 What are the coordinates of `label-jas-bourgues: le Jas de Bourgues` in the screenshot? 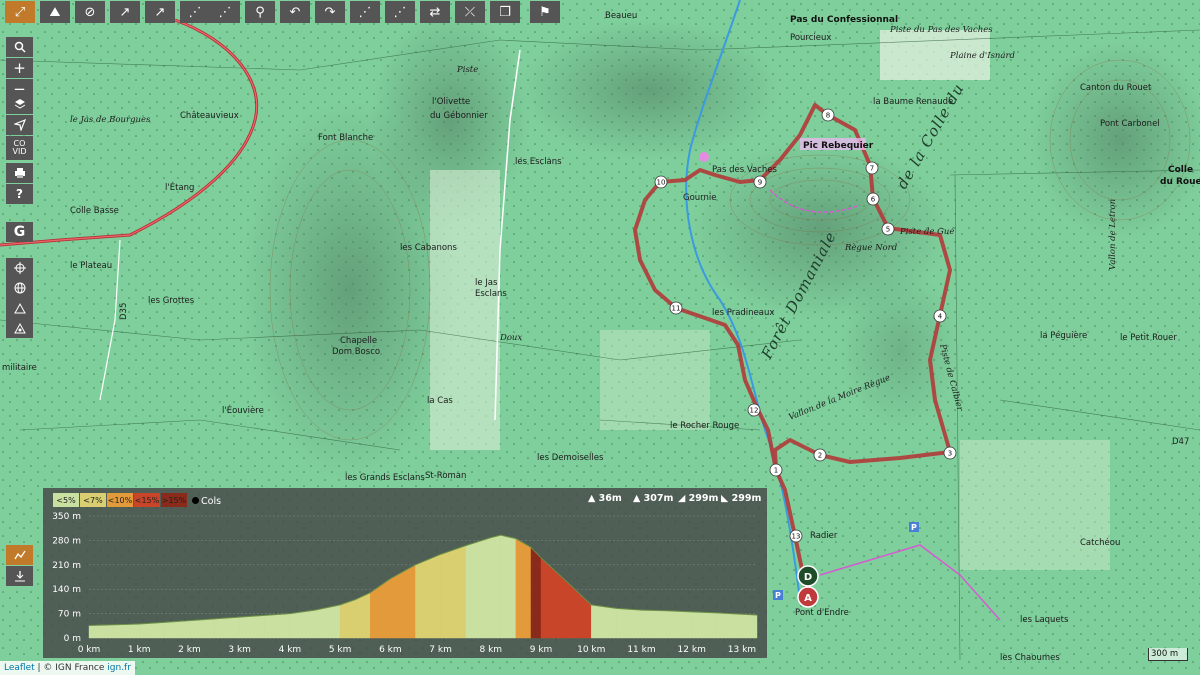 It's located at (110, 120).